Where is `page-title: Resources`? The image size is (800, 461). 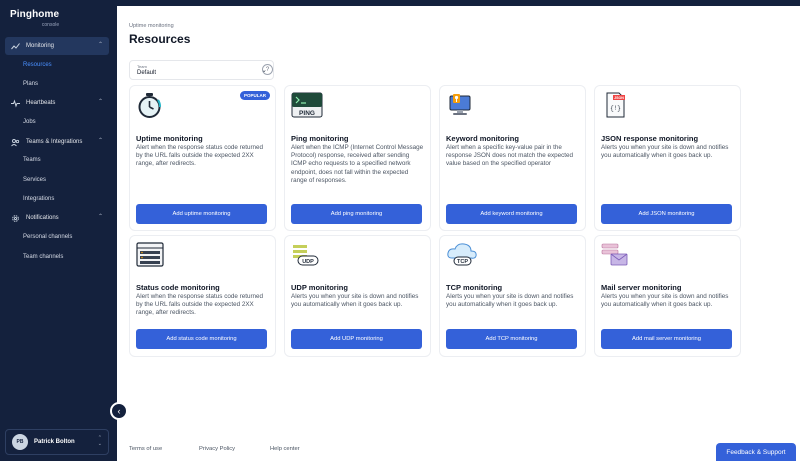 page-title: Resources is located at coordinates (160, 39).